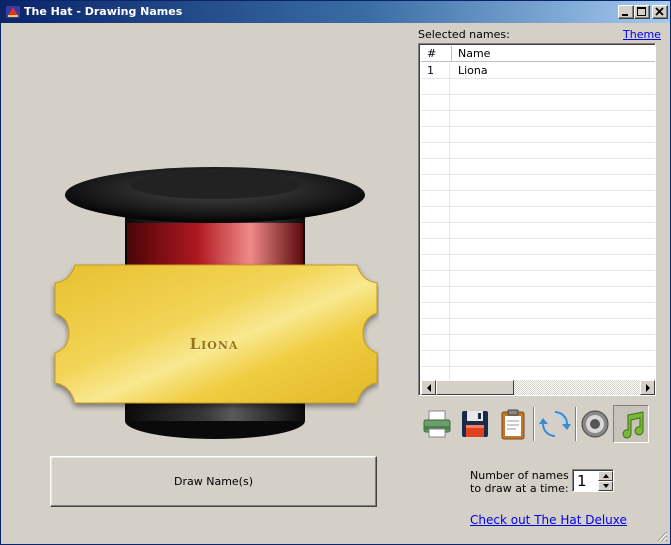 This screenshot has width=671, height=545. I want to click on window-title: The Hat - Drawing Names, so click(103, 11).